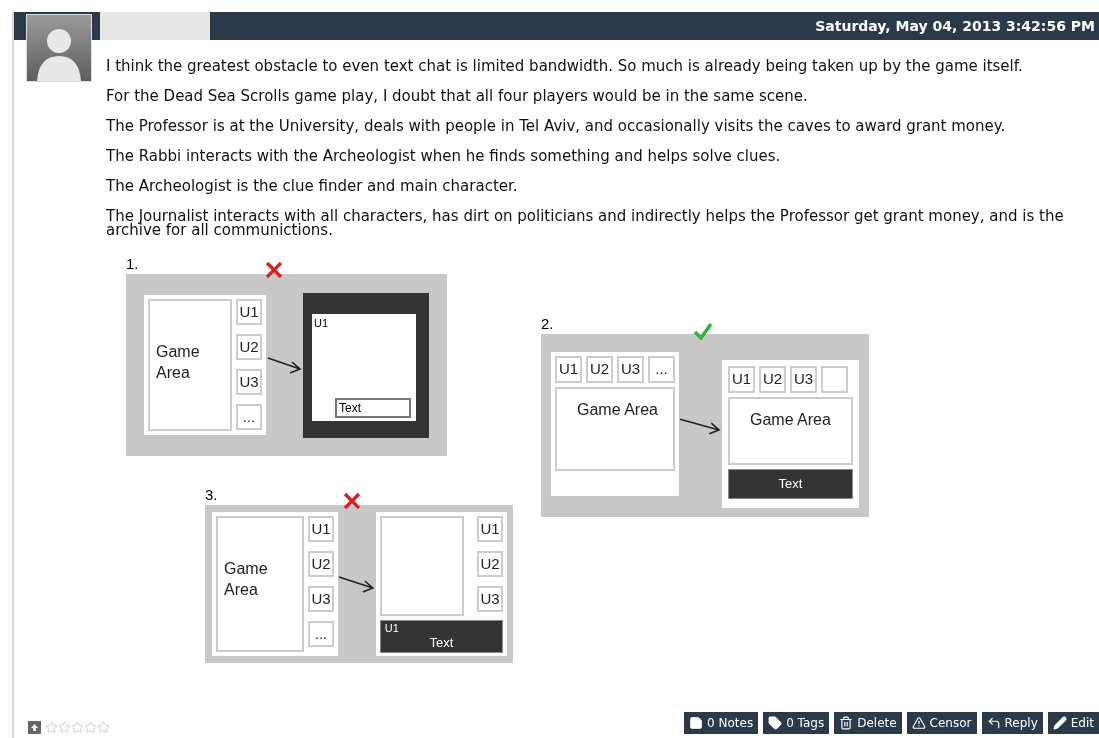 The height and width of the screenshot is (738, 1099). What do you see at coordinates (941, 723) in the screenshot?
I see `censor-button: Censor` at bounding box center [941, 723].